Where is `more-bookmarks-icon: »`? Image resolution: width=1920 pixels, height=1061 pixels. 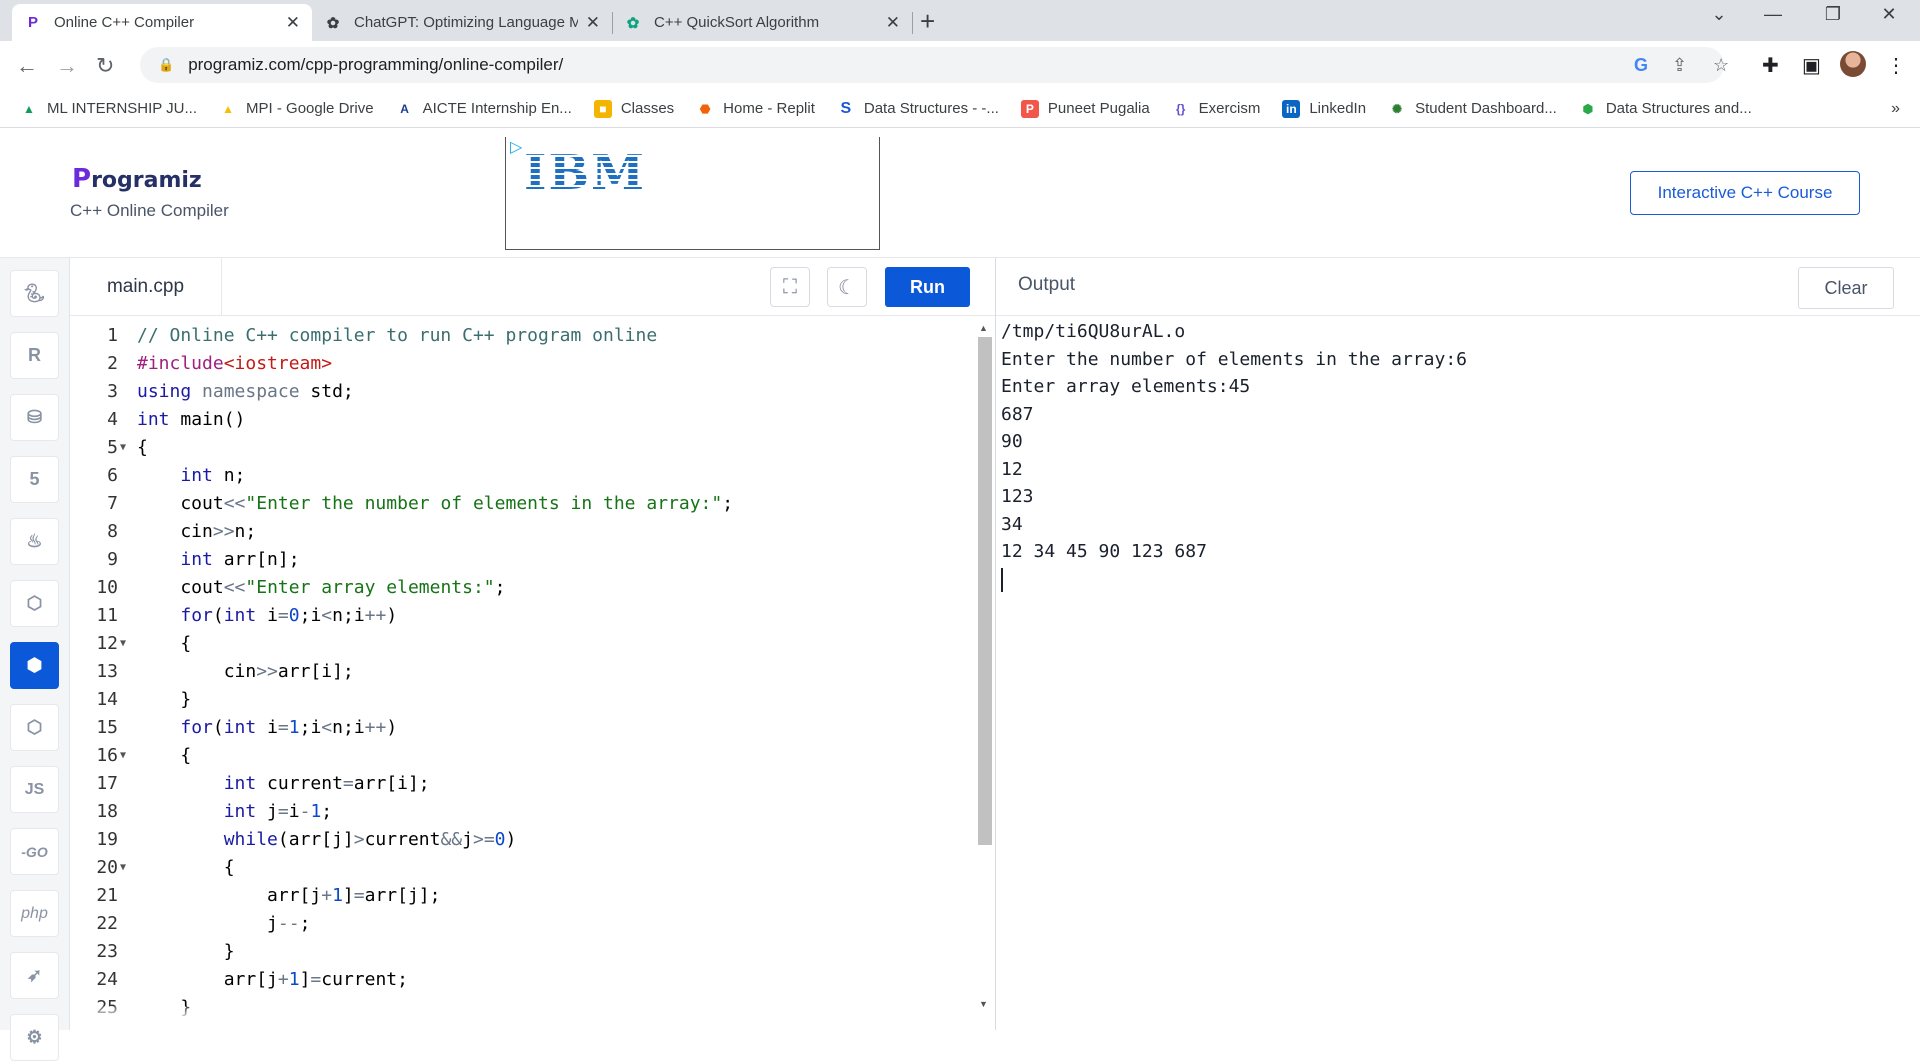 more-bookmarks-icon: » is located at coordinates (1895, 109).